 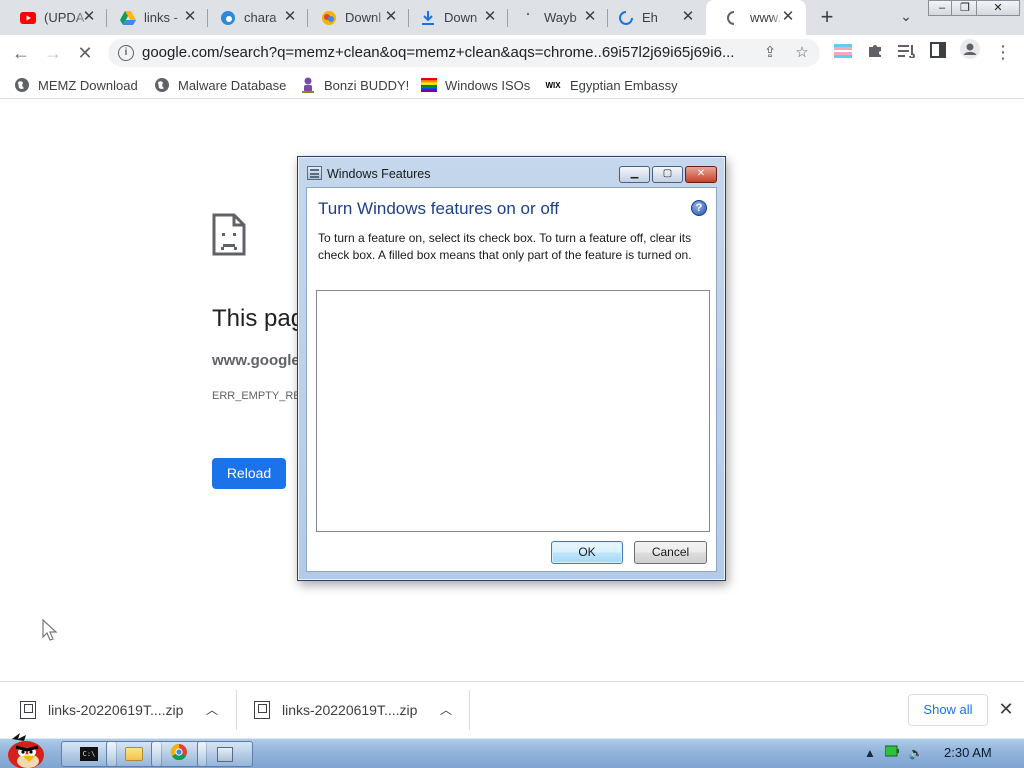 I want to click on bonzi-icon, so click(x=308, y=85).